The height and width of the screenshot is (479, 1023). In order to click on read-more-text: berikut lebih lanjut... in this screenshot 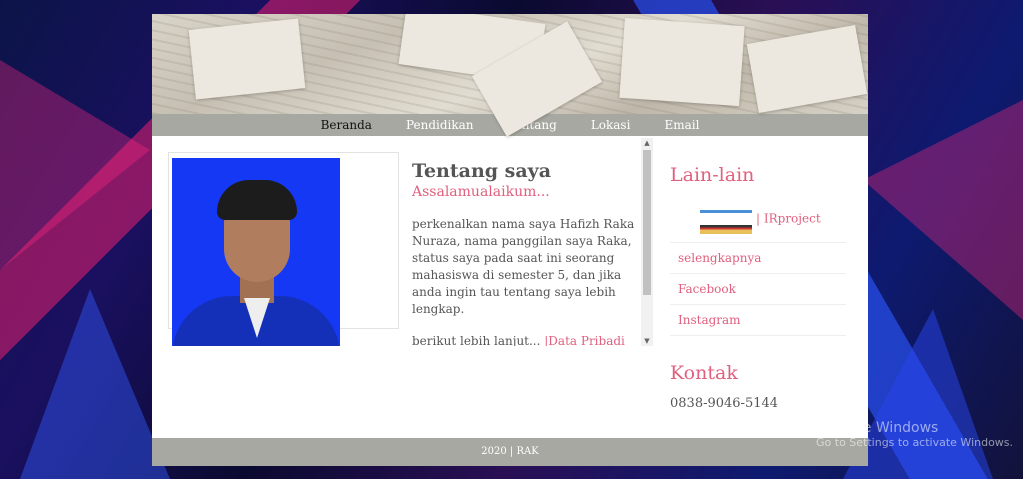, I will do `click(476, 340)`.